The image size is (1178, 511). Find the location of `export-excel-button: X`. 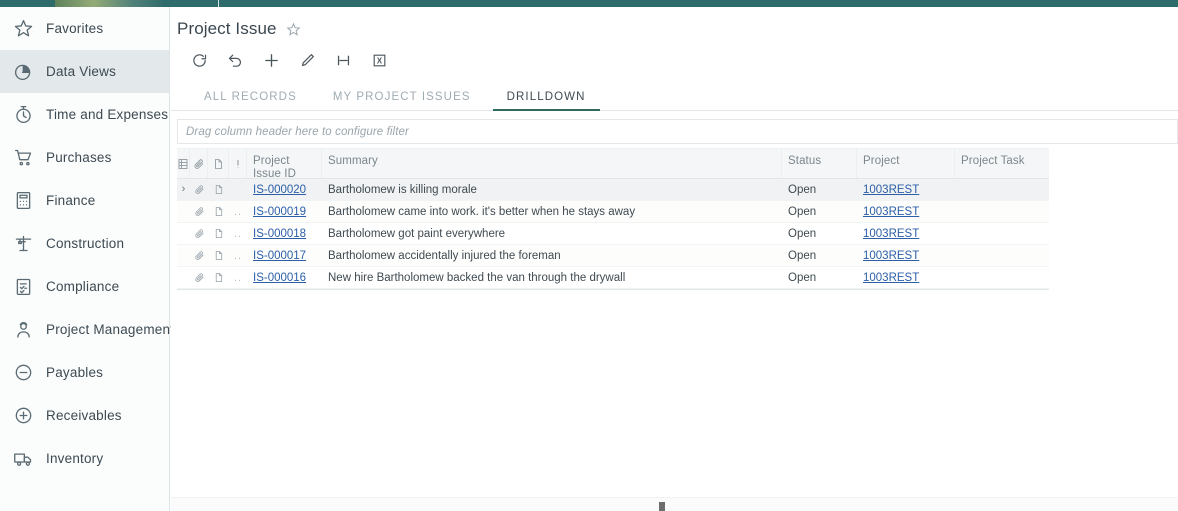

export-excel-button: X is located at coordinates (379, 60).